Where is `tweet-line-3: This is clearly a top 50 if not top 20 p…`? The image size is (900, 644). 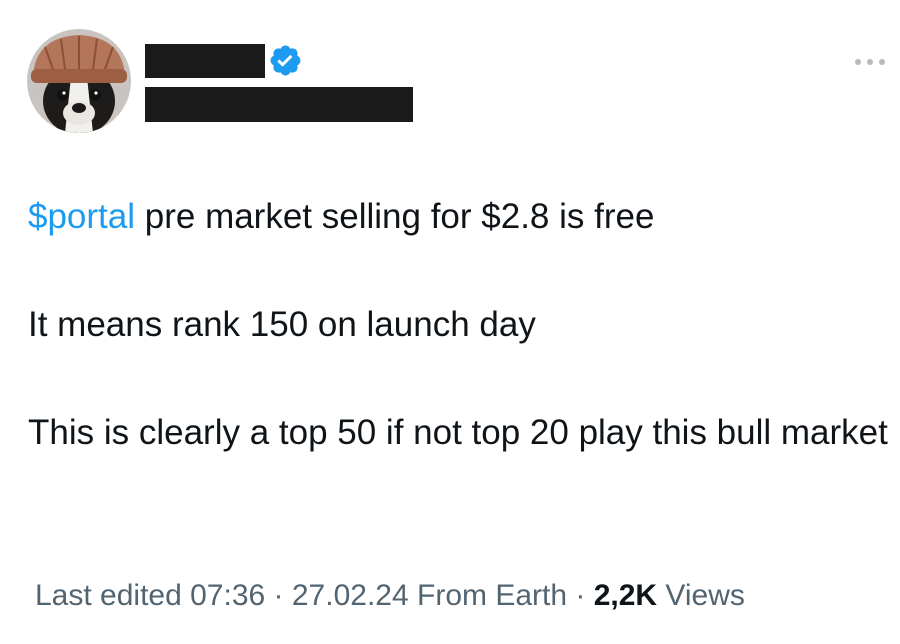
tweet-line-3: This is clearly a top 50 if not top 20 p… is located at coordinates (458, 432).